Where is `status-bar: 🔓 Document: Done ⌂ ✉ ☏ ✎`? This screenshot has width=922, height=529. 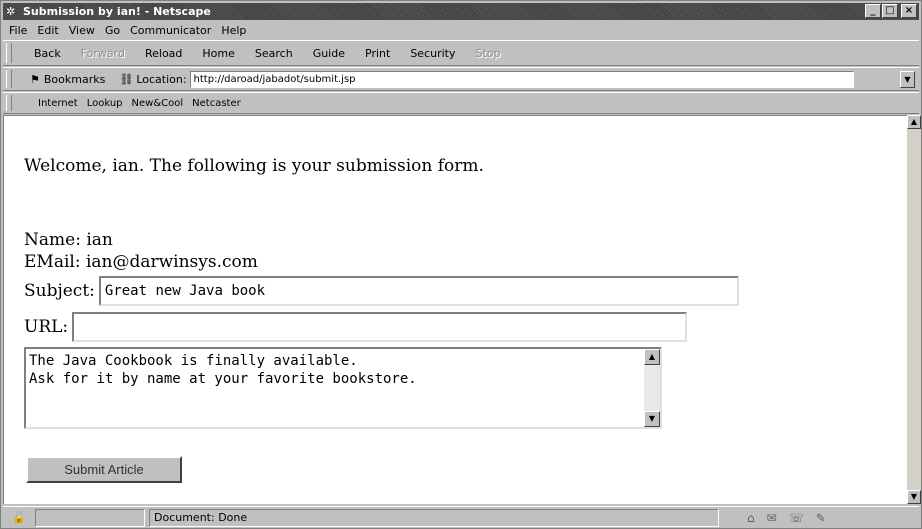 status-bar: 🔓 Document: Done ⌂ ✉ ☏ ✎ is located at coordinates (461, 517).